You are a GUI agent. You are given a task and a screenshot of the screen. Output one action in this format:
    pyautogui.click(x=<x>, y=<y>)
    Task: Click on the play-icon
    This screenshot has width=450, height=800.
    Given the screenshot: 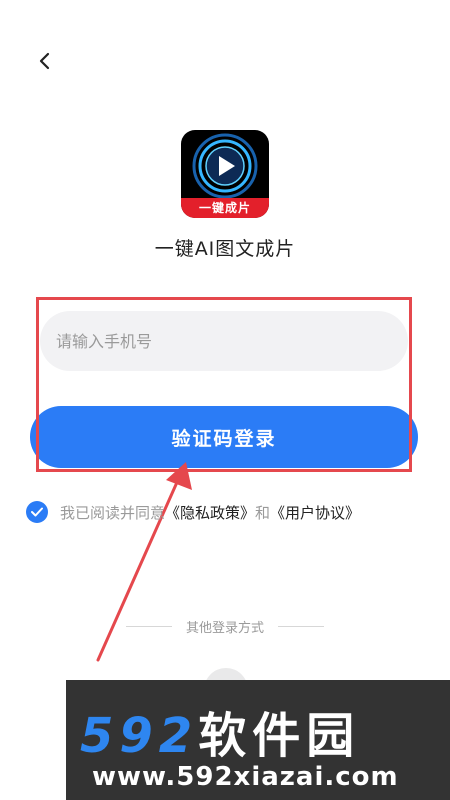 What is the action you would take?
    pyautogui.click(x=225, y=166)
    